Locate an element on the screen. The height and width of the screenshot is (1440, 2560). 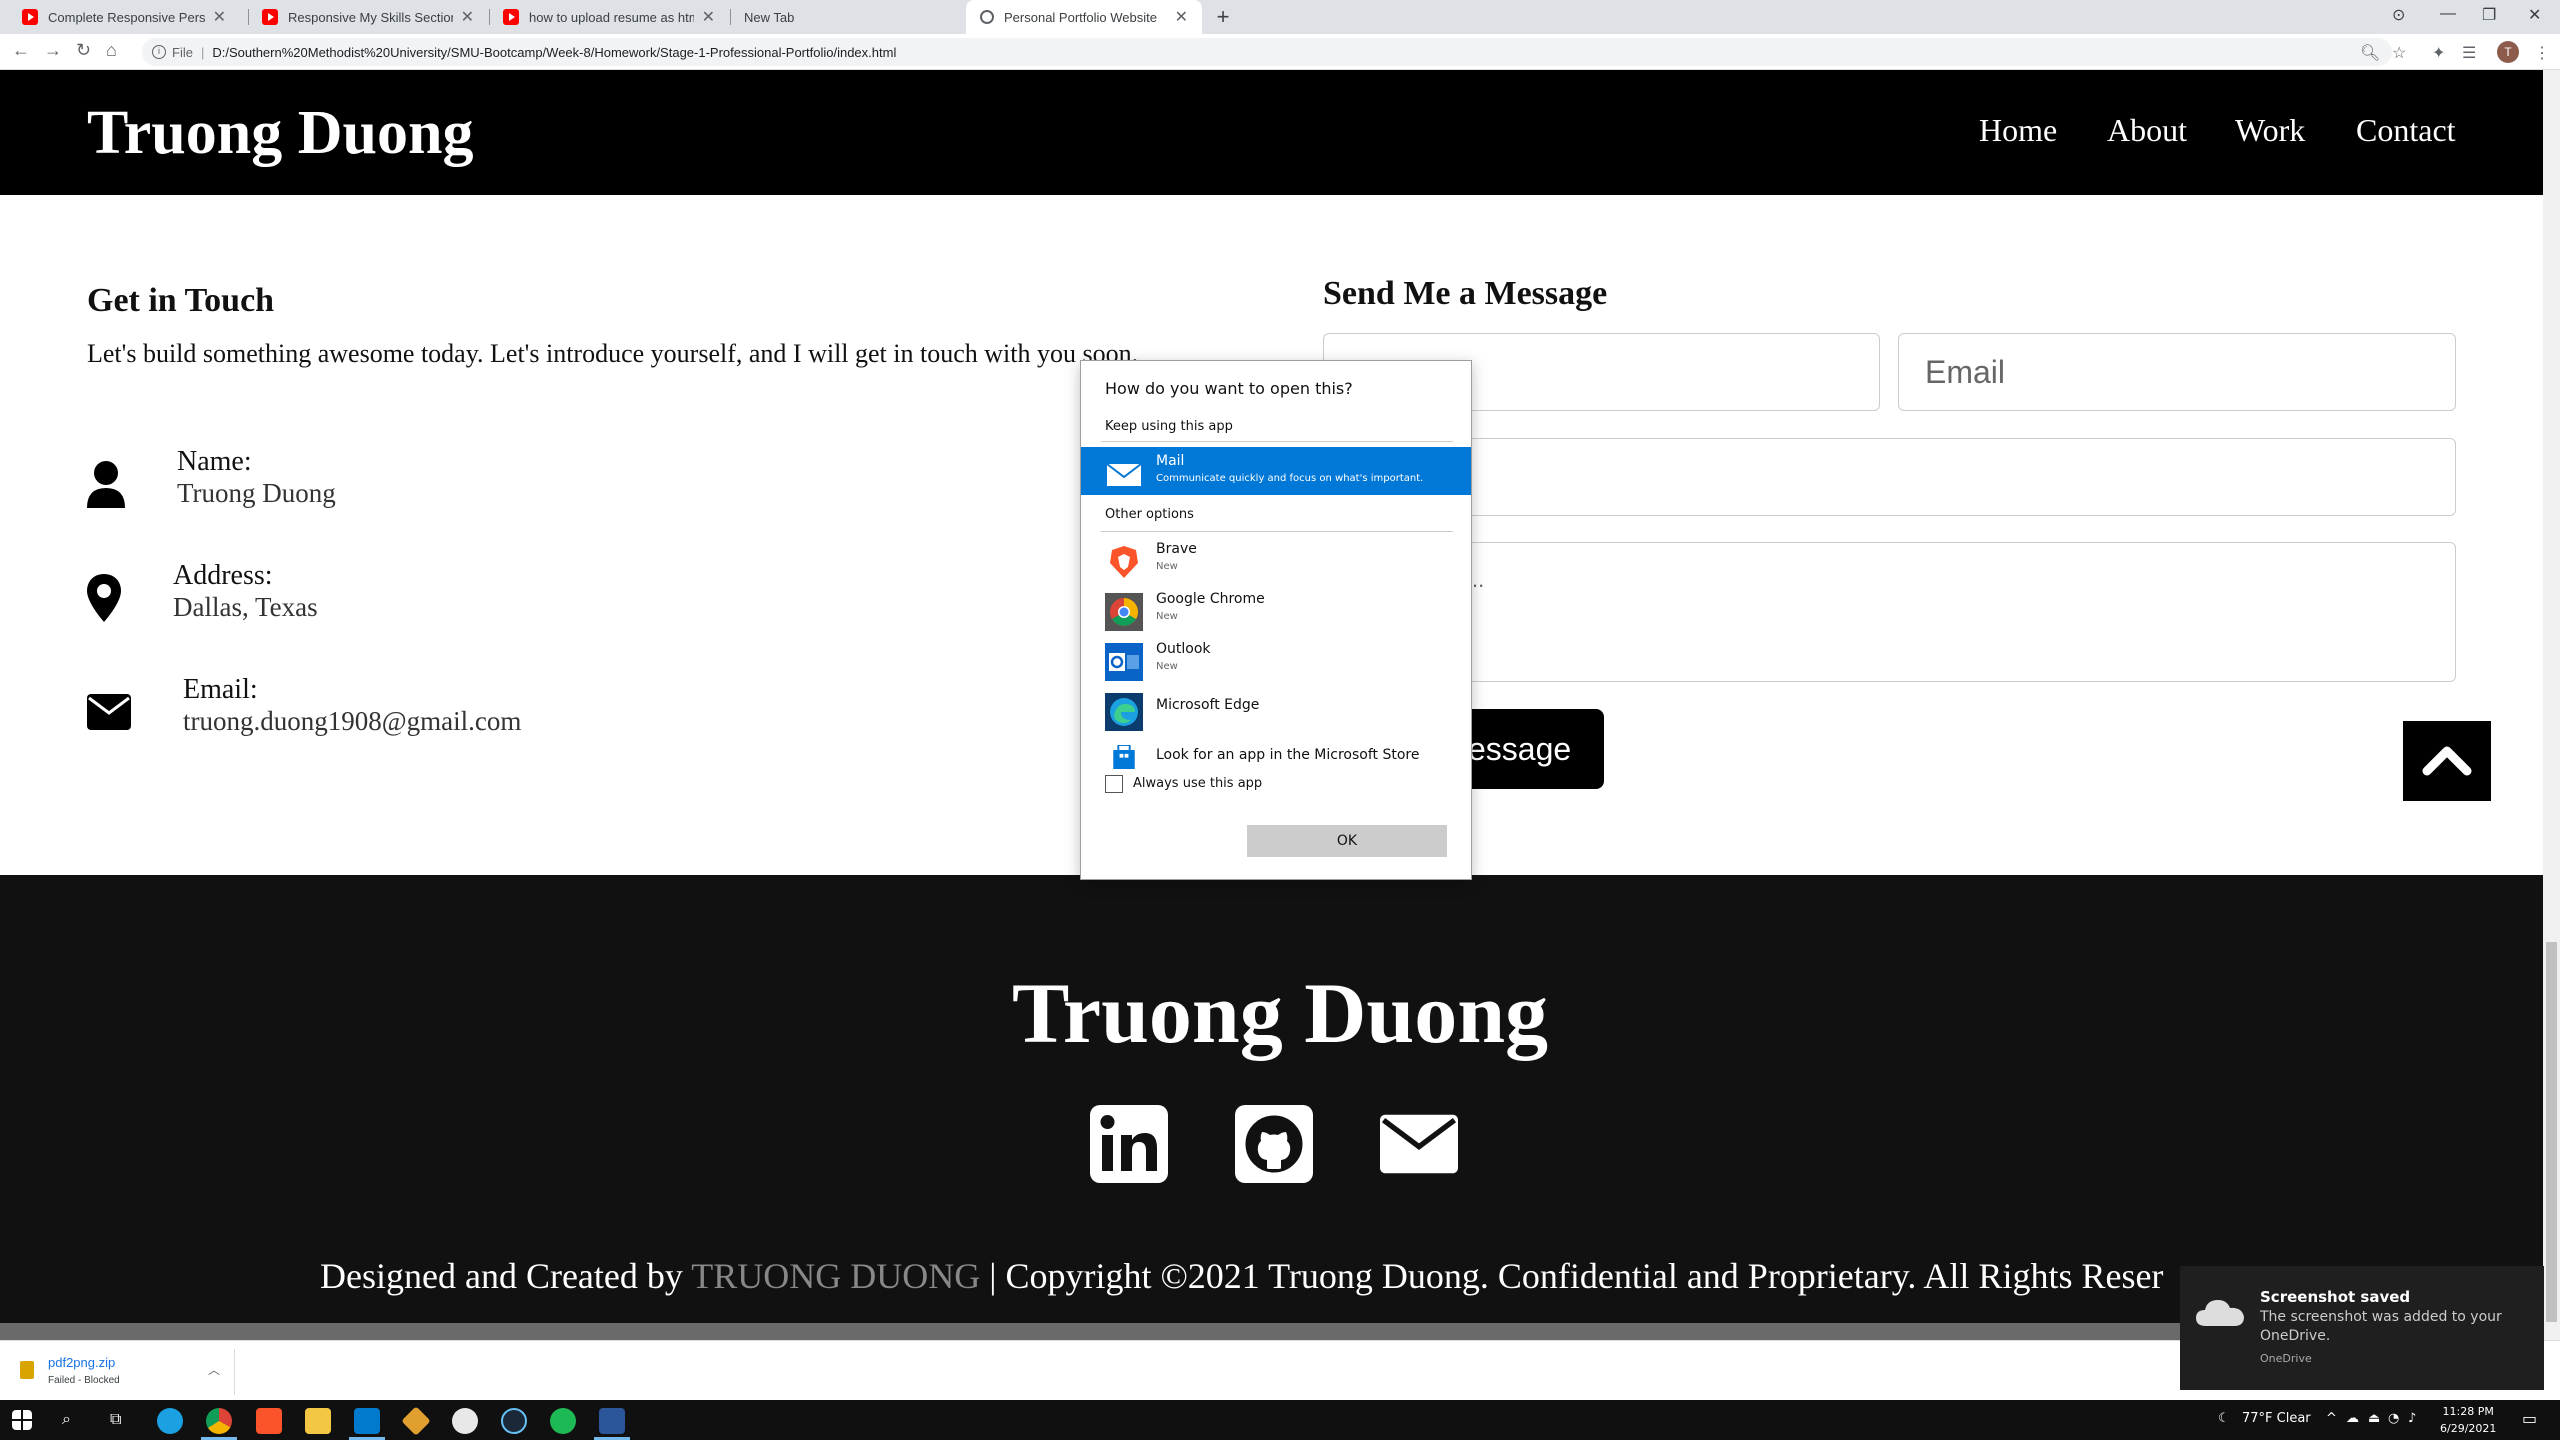
email-input: Email is located at coordinates (2177, 372).